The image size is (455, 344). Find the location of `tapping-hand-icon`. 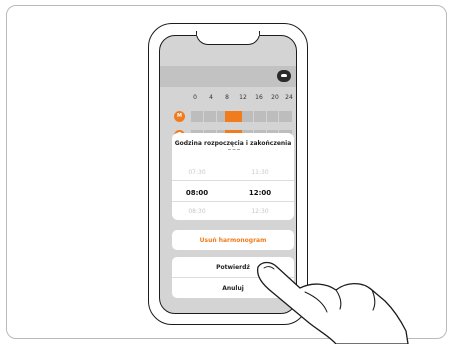

tapping-hand-icon is located at coordinates (332, 302).